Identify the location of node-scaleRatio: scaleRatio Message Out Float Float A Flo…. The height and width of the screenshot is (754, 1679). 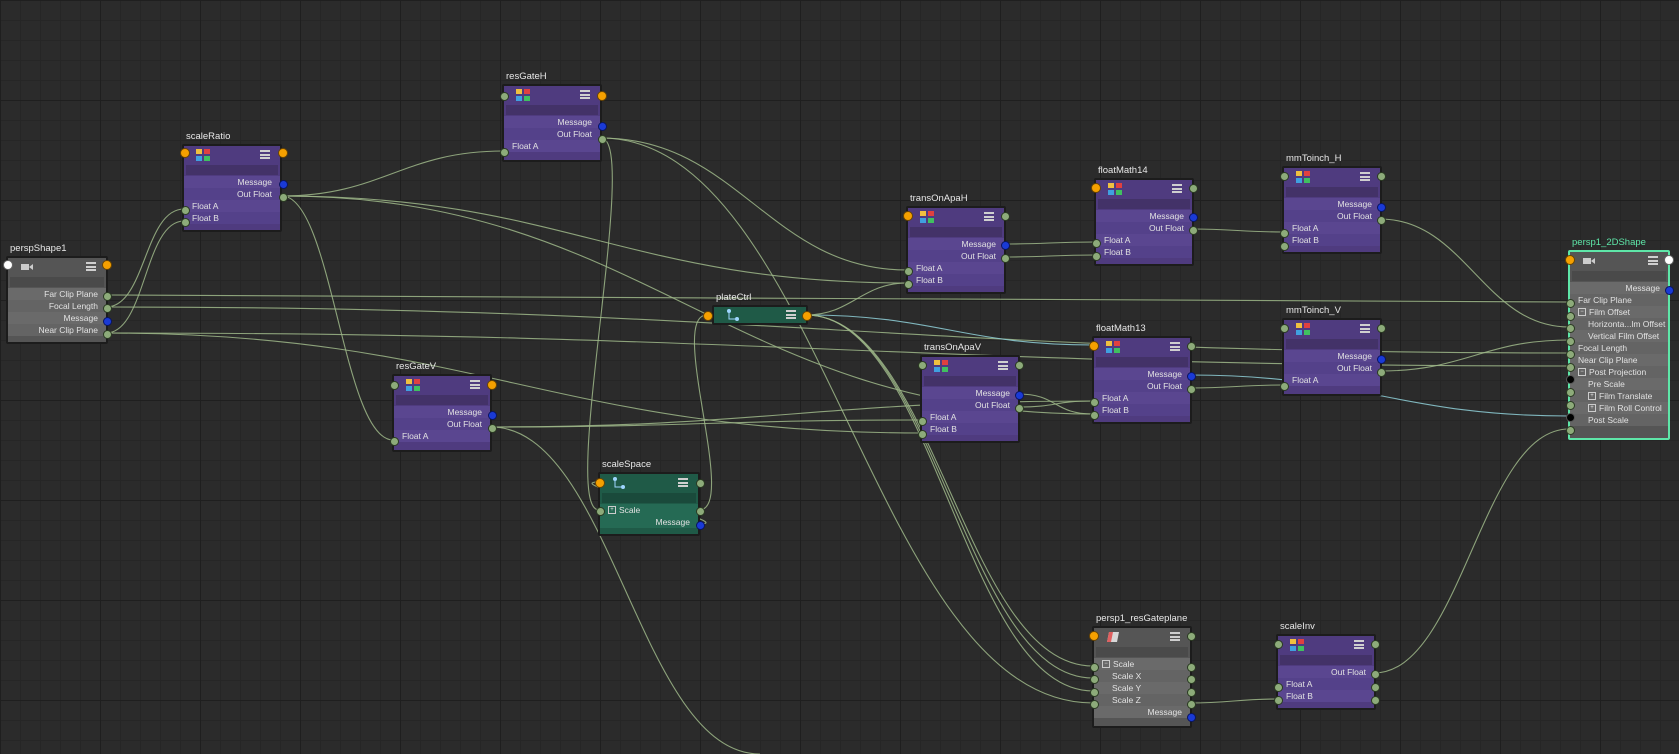
(232, 181).